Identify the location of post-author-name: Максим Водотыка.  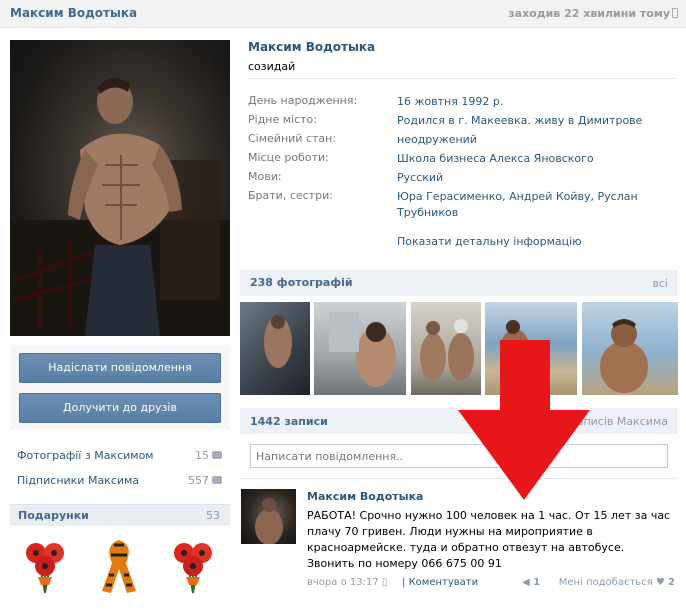
(365, 496).